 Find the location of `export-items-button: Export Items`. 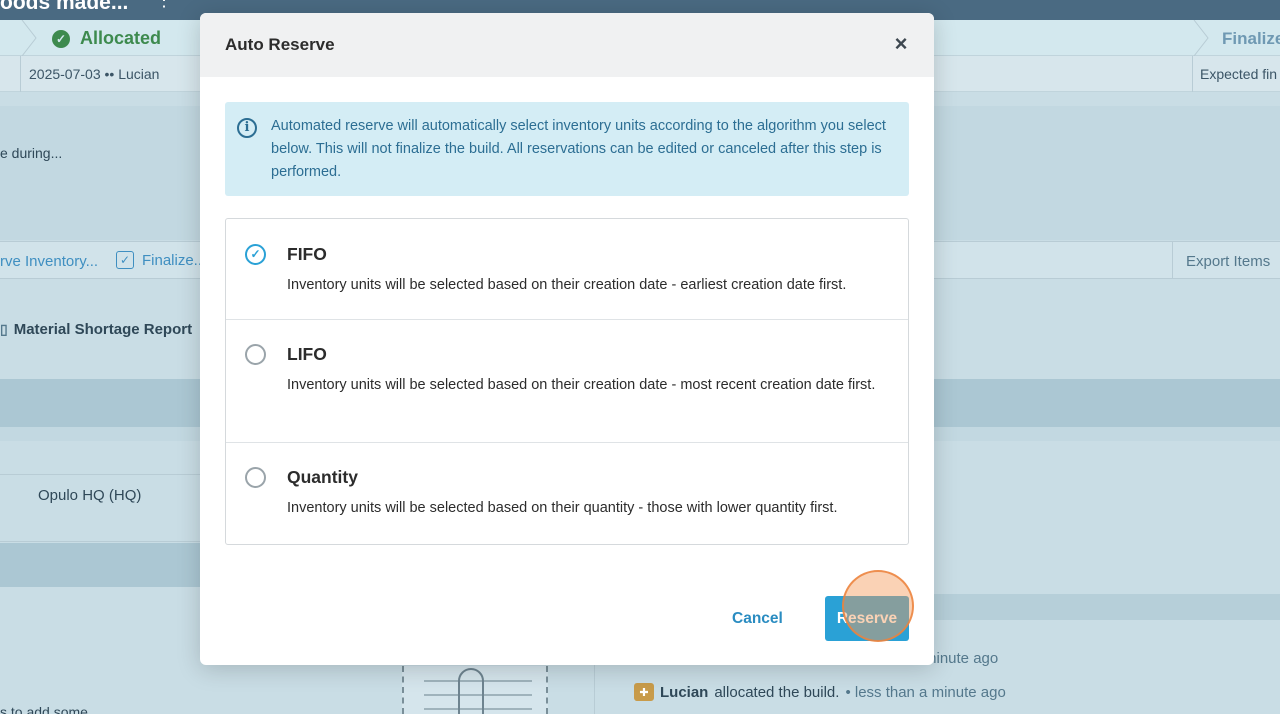

export-items-button: Export Items is located at coordinates (1228, 261).